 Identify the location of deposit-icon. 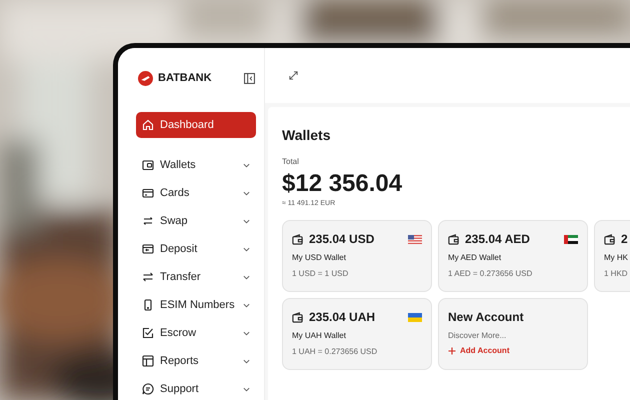
(148, 249).